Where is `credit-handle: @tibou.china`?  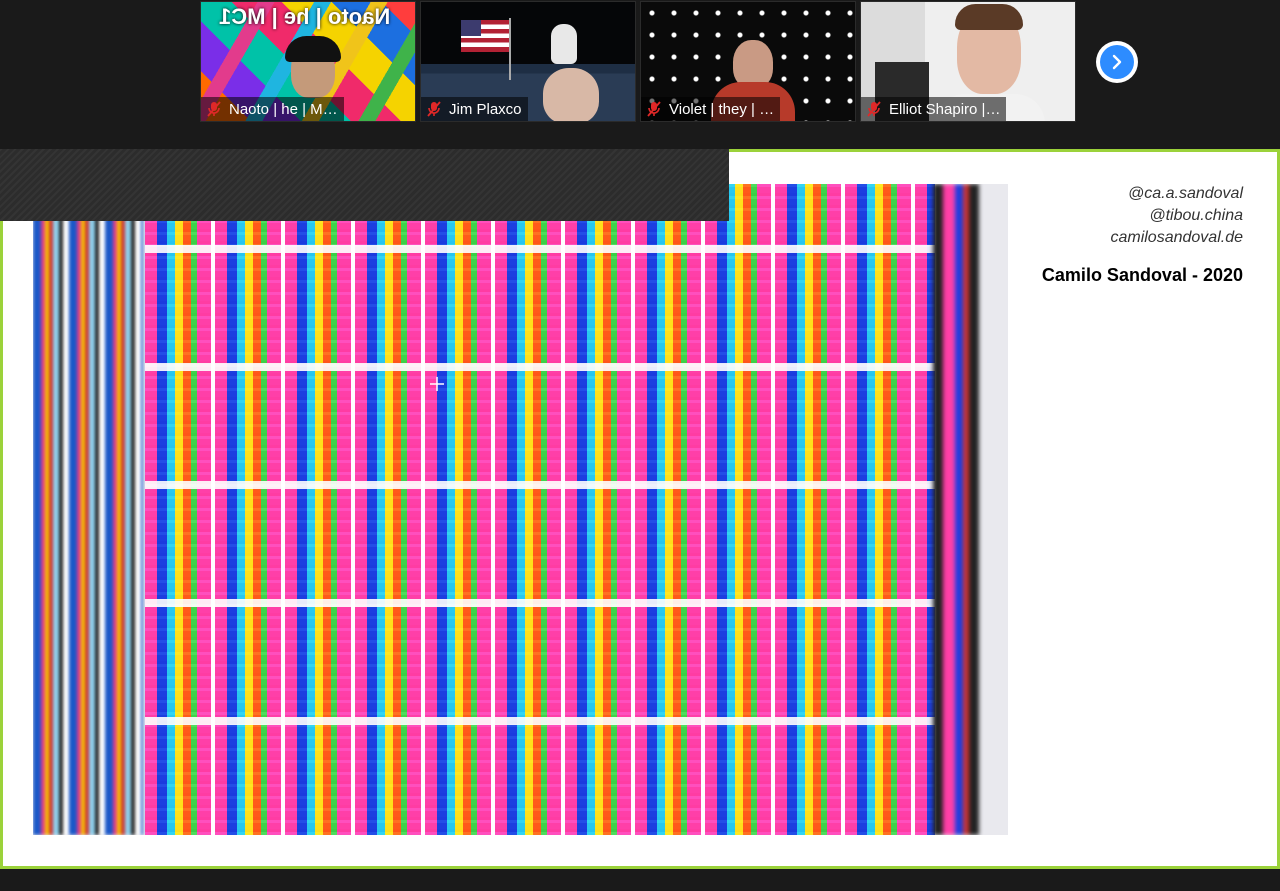
credit-handle: @tibou.china is located at coordinates (1196, 215).